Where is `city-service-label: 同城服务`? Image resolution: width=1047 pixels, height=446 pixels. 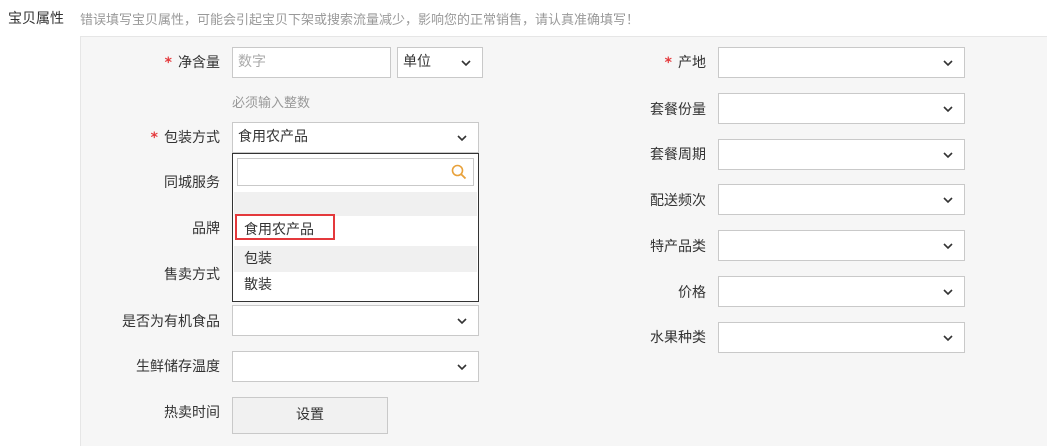
city-service-label: 同城服务 is located at coordinates (192, 183).